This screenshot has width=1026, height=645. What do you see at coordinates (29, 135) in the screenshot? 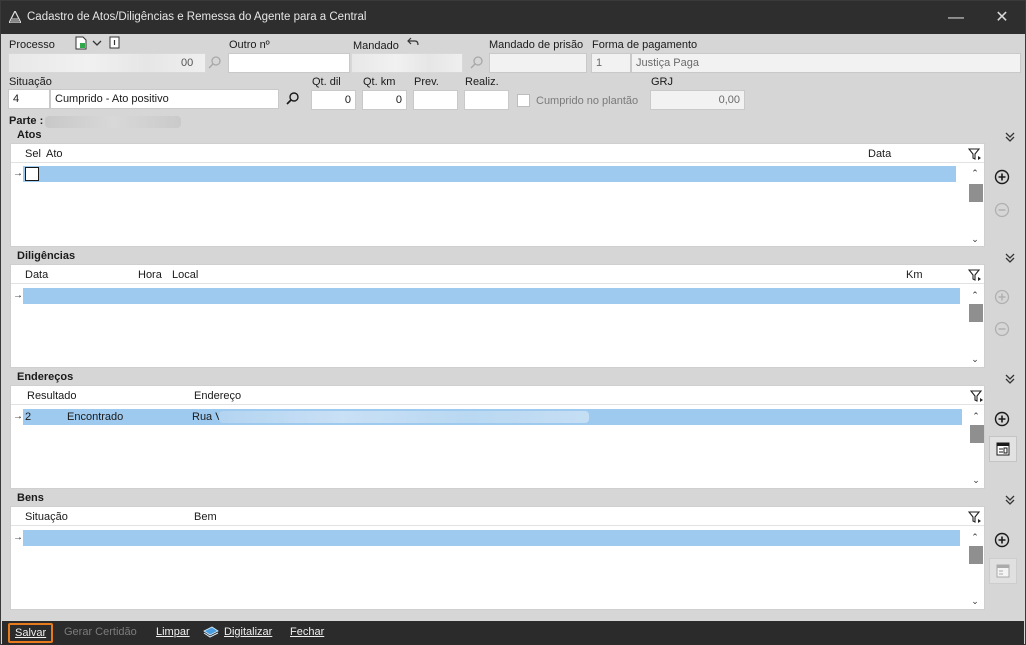
I see `atos-section-title: Atos` at bounding box center [29, 135].